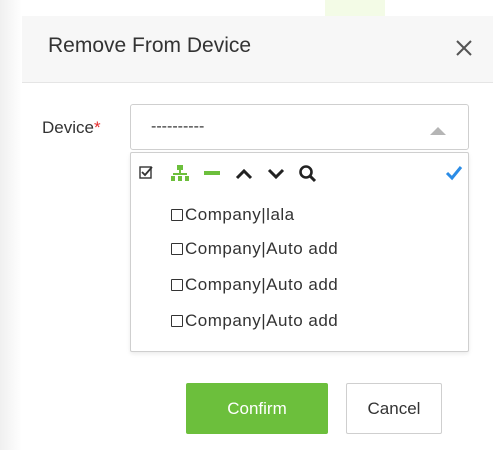 The width and height of the screenshot is (493, 450). Describe the element at coordinates (464, 48) in the screenshot. I see `close-icon` at that location.